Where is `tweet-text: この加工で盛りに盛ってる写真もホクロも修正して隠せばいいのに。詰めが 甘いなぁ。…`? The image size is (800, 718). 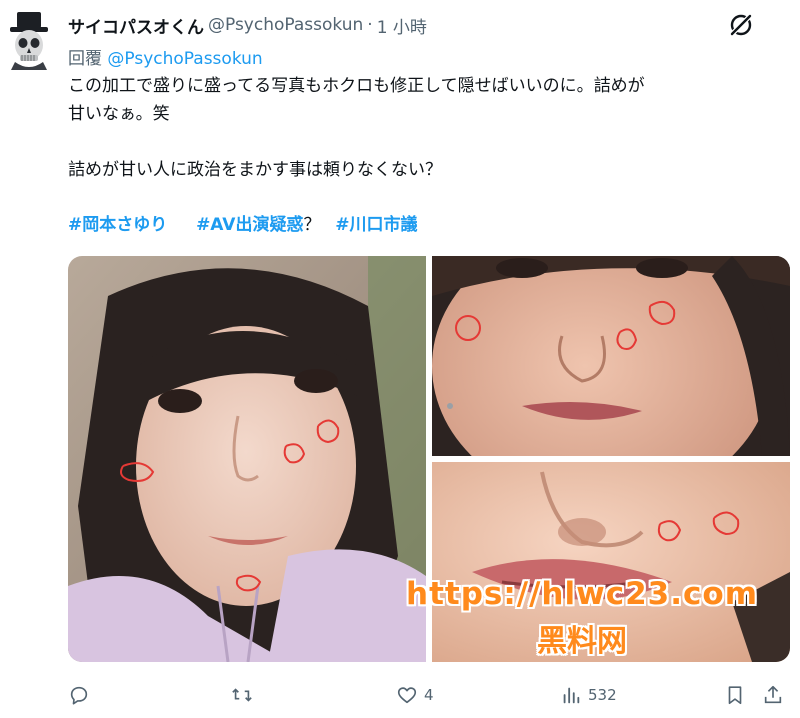
tweet-text: この加工で盛りに盛ってる写真もホクロも修正して隠せばいいのに。詰めが 甘いなぁ。… is located at coordinates (424, 128).